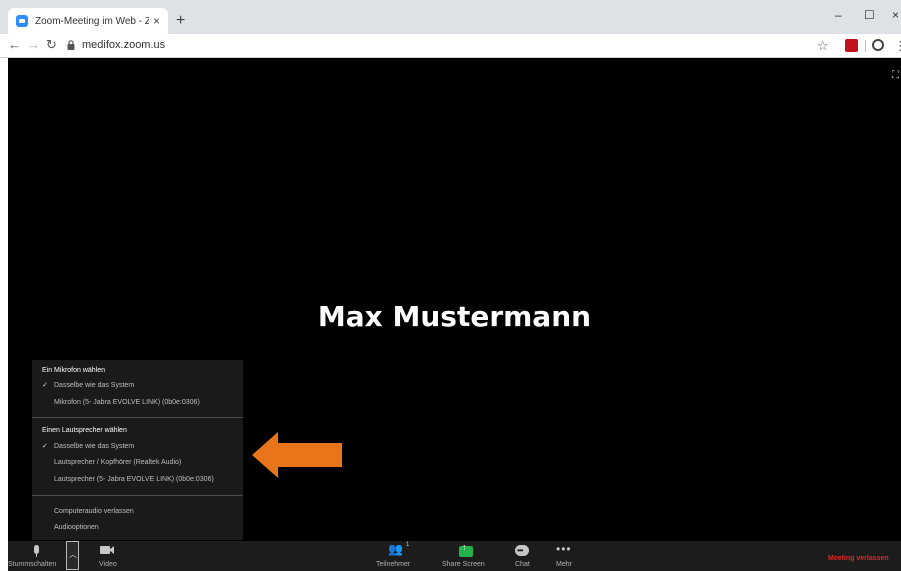 The height and width of the screenshot is (571, 901). Describe the element at coordinates (395, 549) in the screenshot. I see `participants-icon: 👥` at that location.